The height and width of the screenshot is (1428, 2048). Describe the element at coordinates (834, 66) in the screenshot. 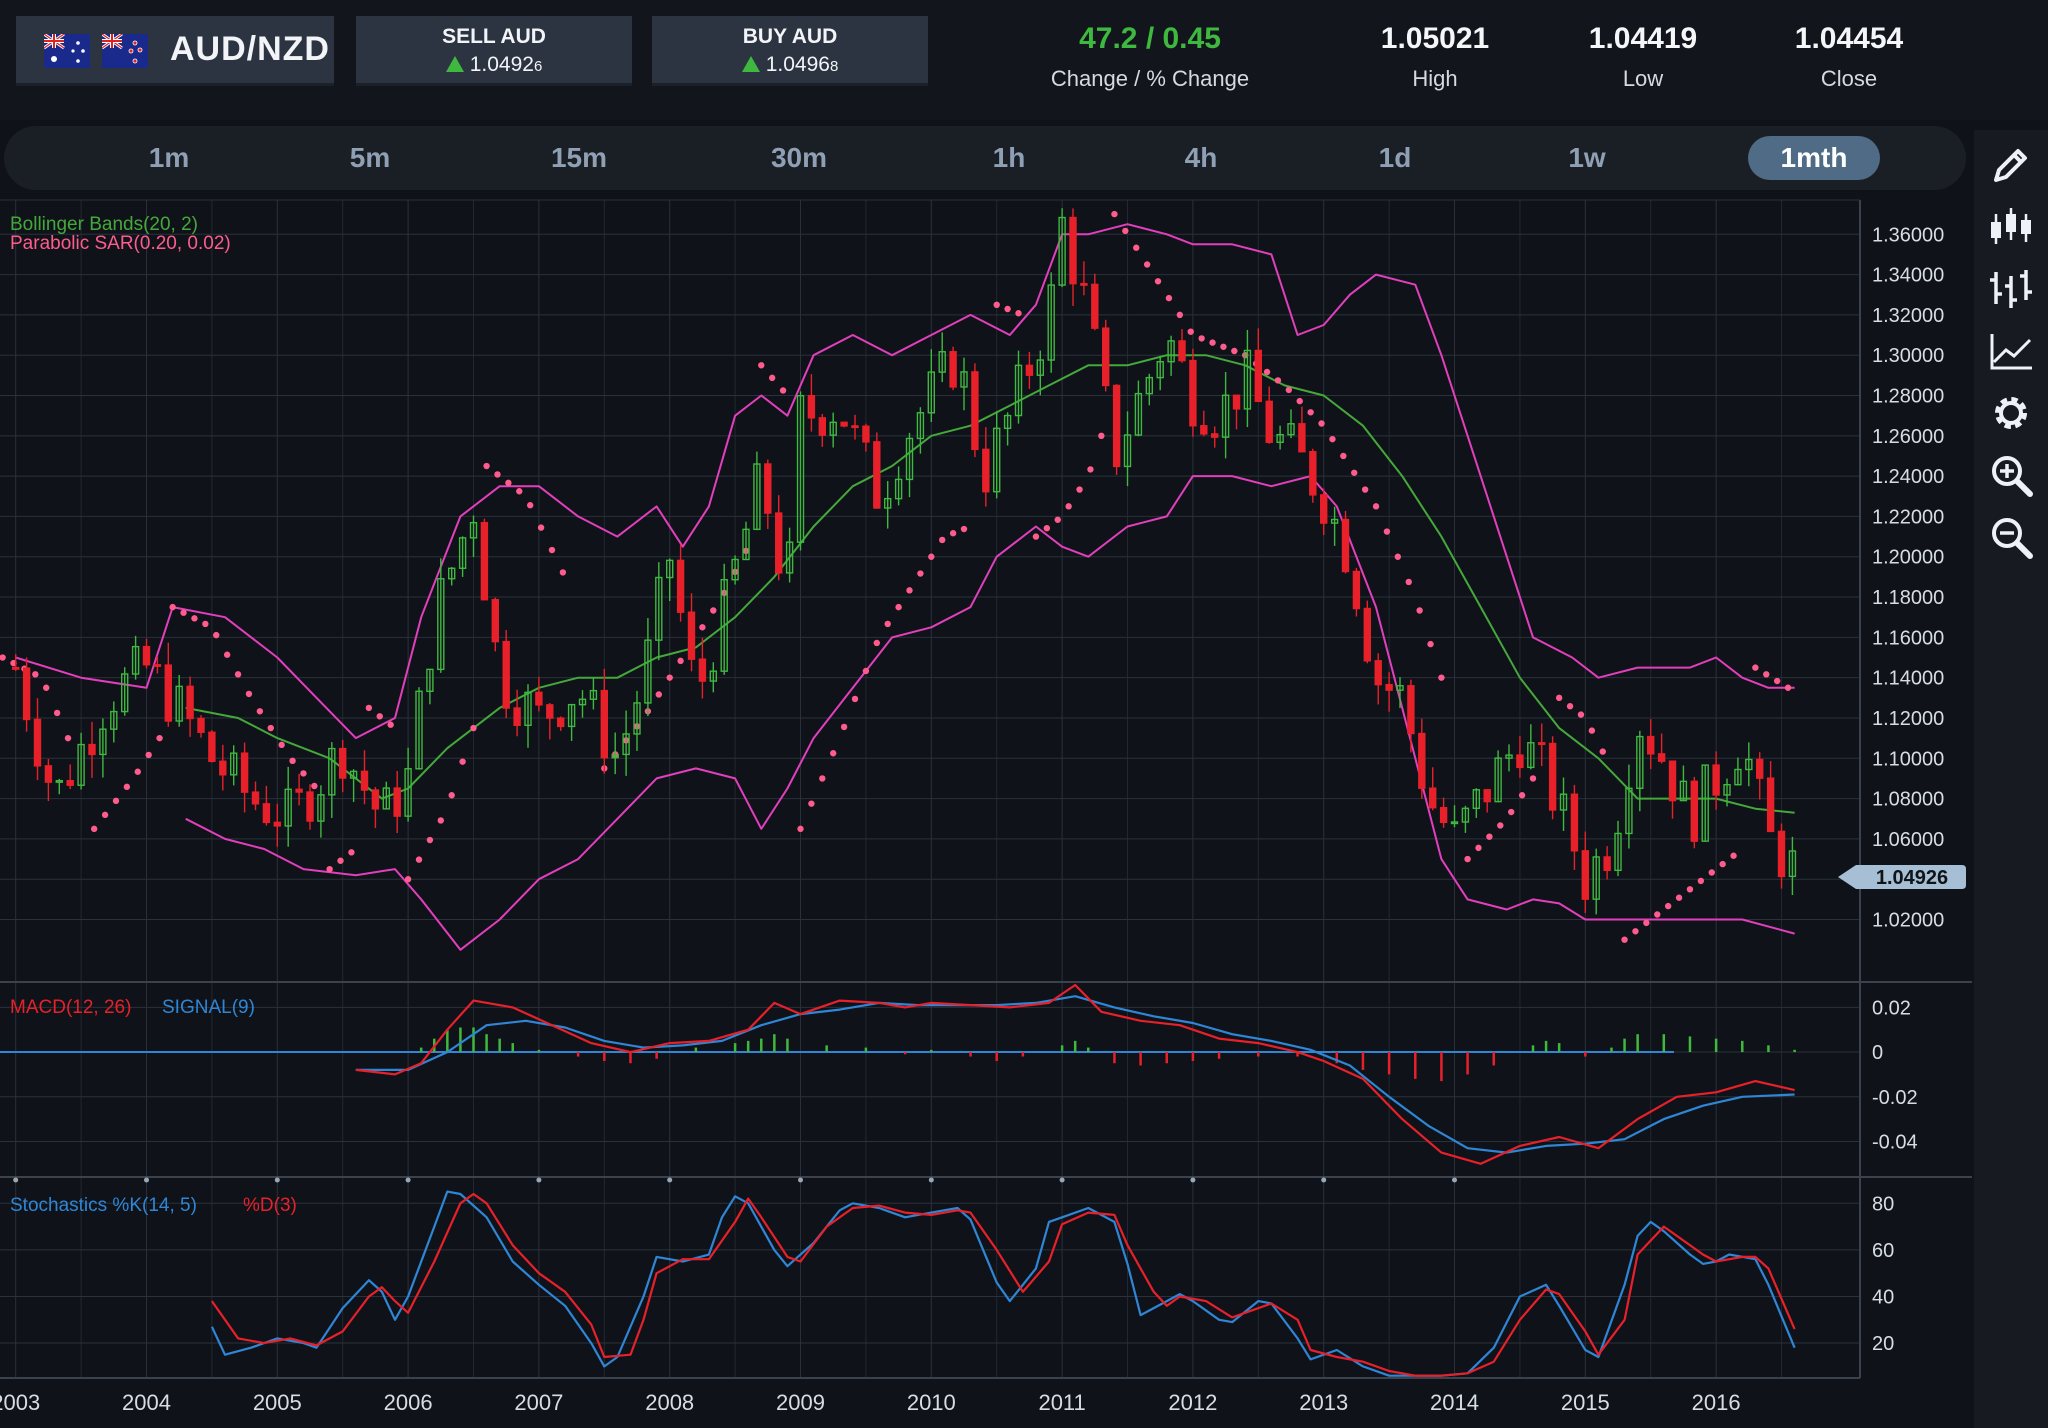

I see `buy-price-pip: 8` at that location.